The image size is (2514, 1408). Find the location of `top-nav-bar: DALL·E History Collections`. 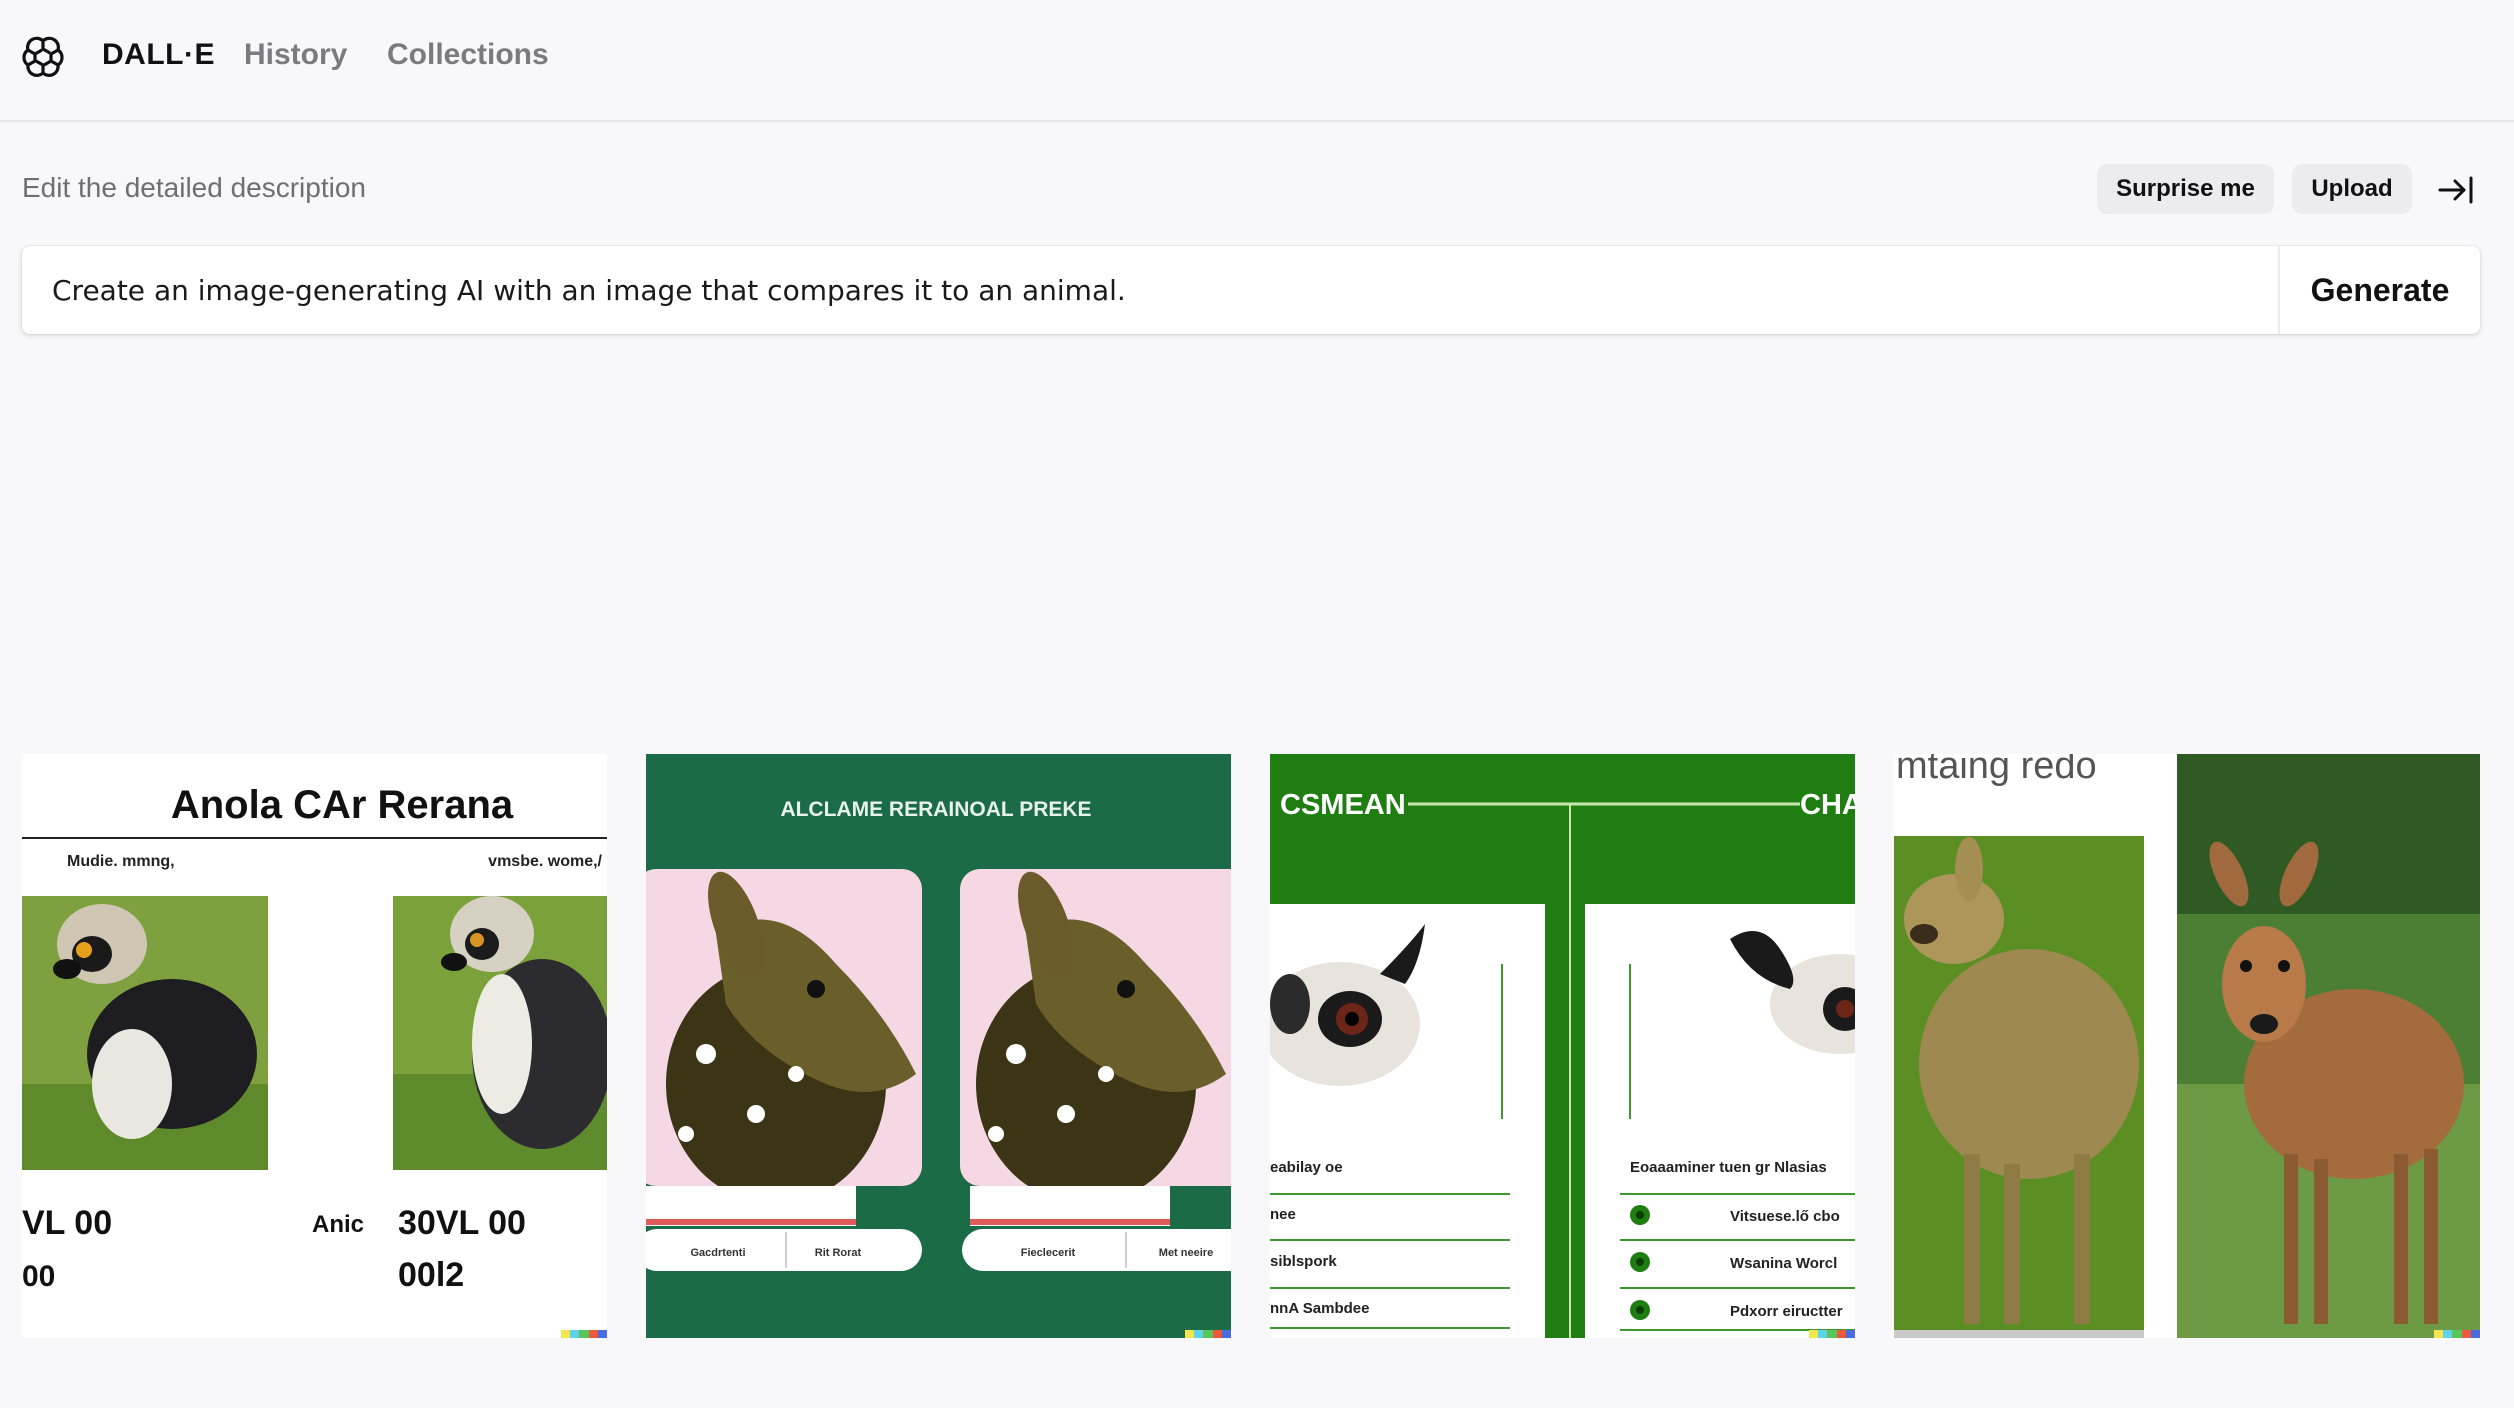

top-nav-bar: DALL·E History Collections is located at coordinates (1257, 61).